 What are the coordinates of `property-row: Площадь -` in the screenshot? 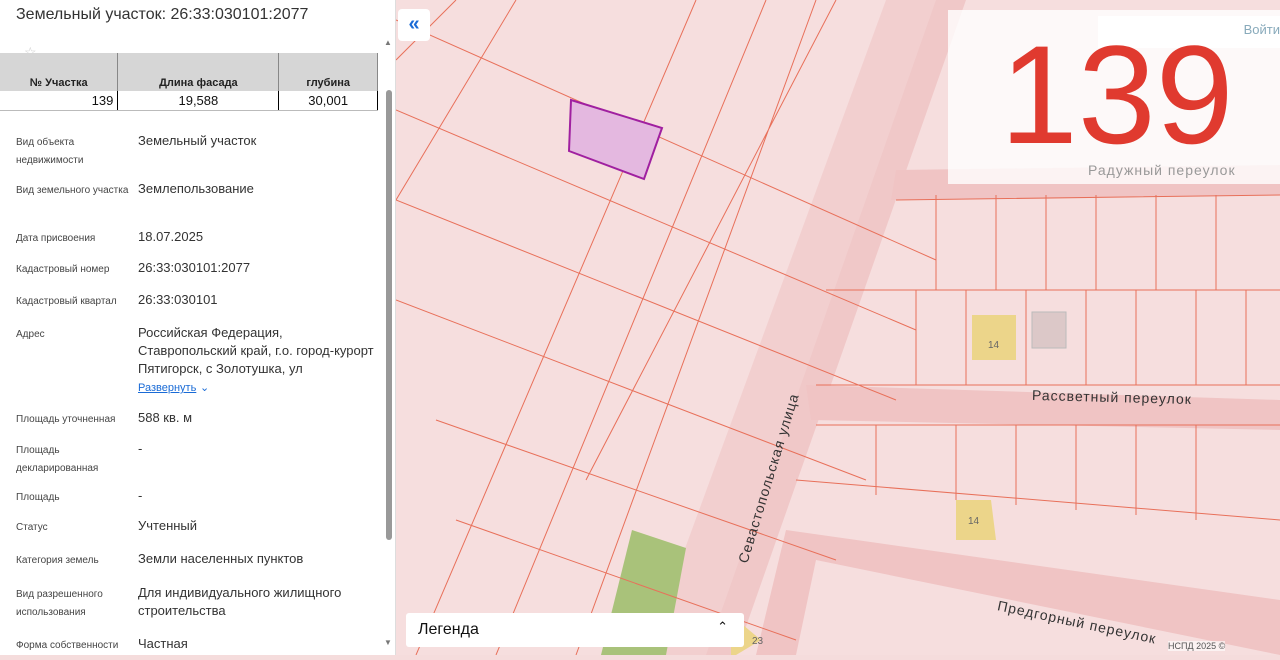 It's located at (196, 497).